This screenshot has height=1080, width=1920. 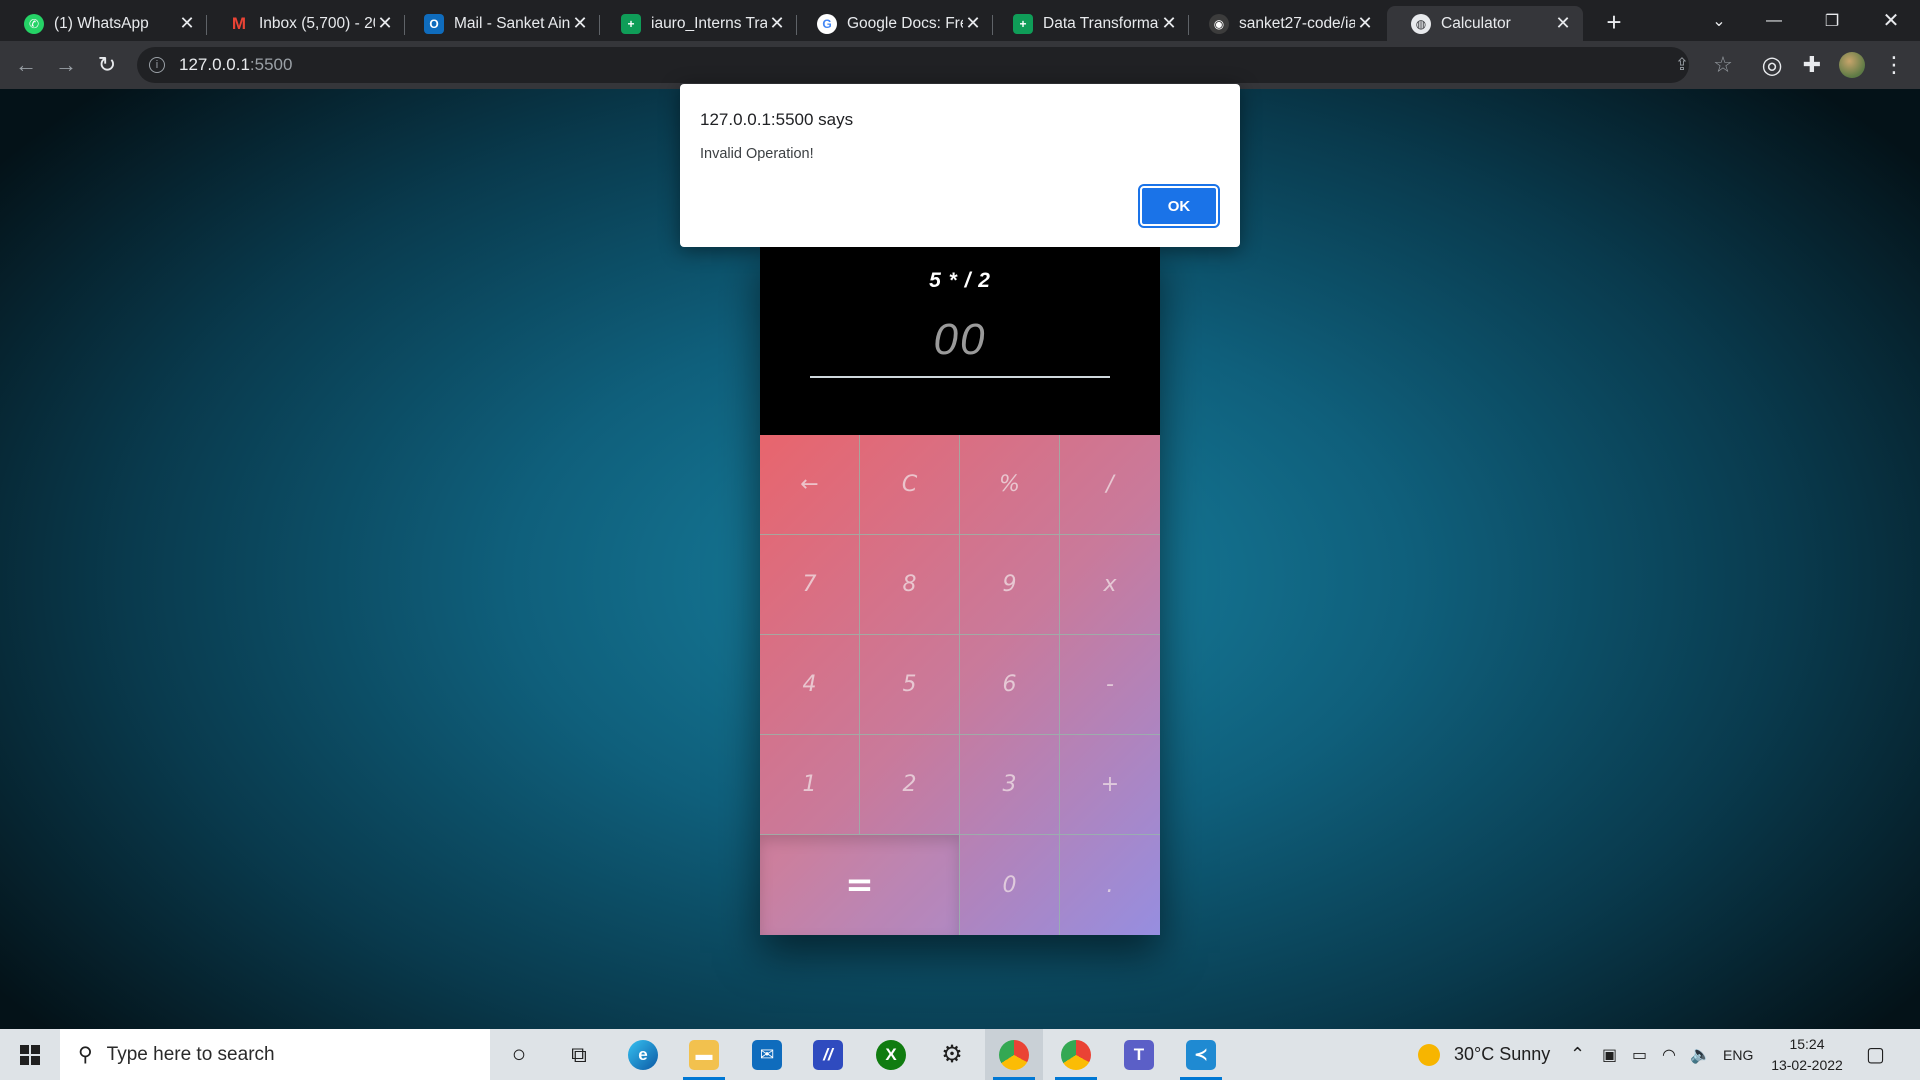 What do you see at coordinates (952, 1054) in the screenshot?
I see `settings-gear-icon: ⚙` at bounding box center [952, 1054].